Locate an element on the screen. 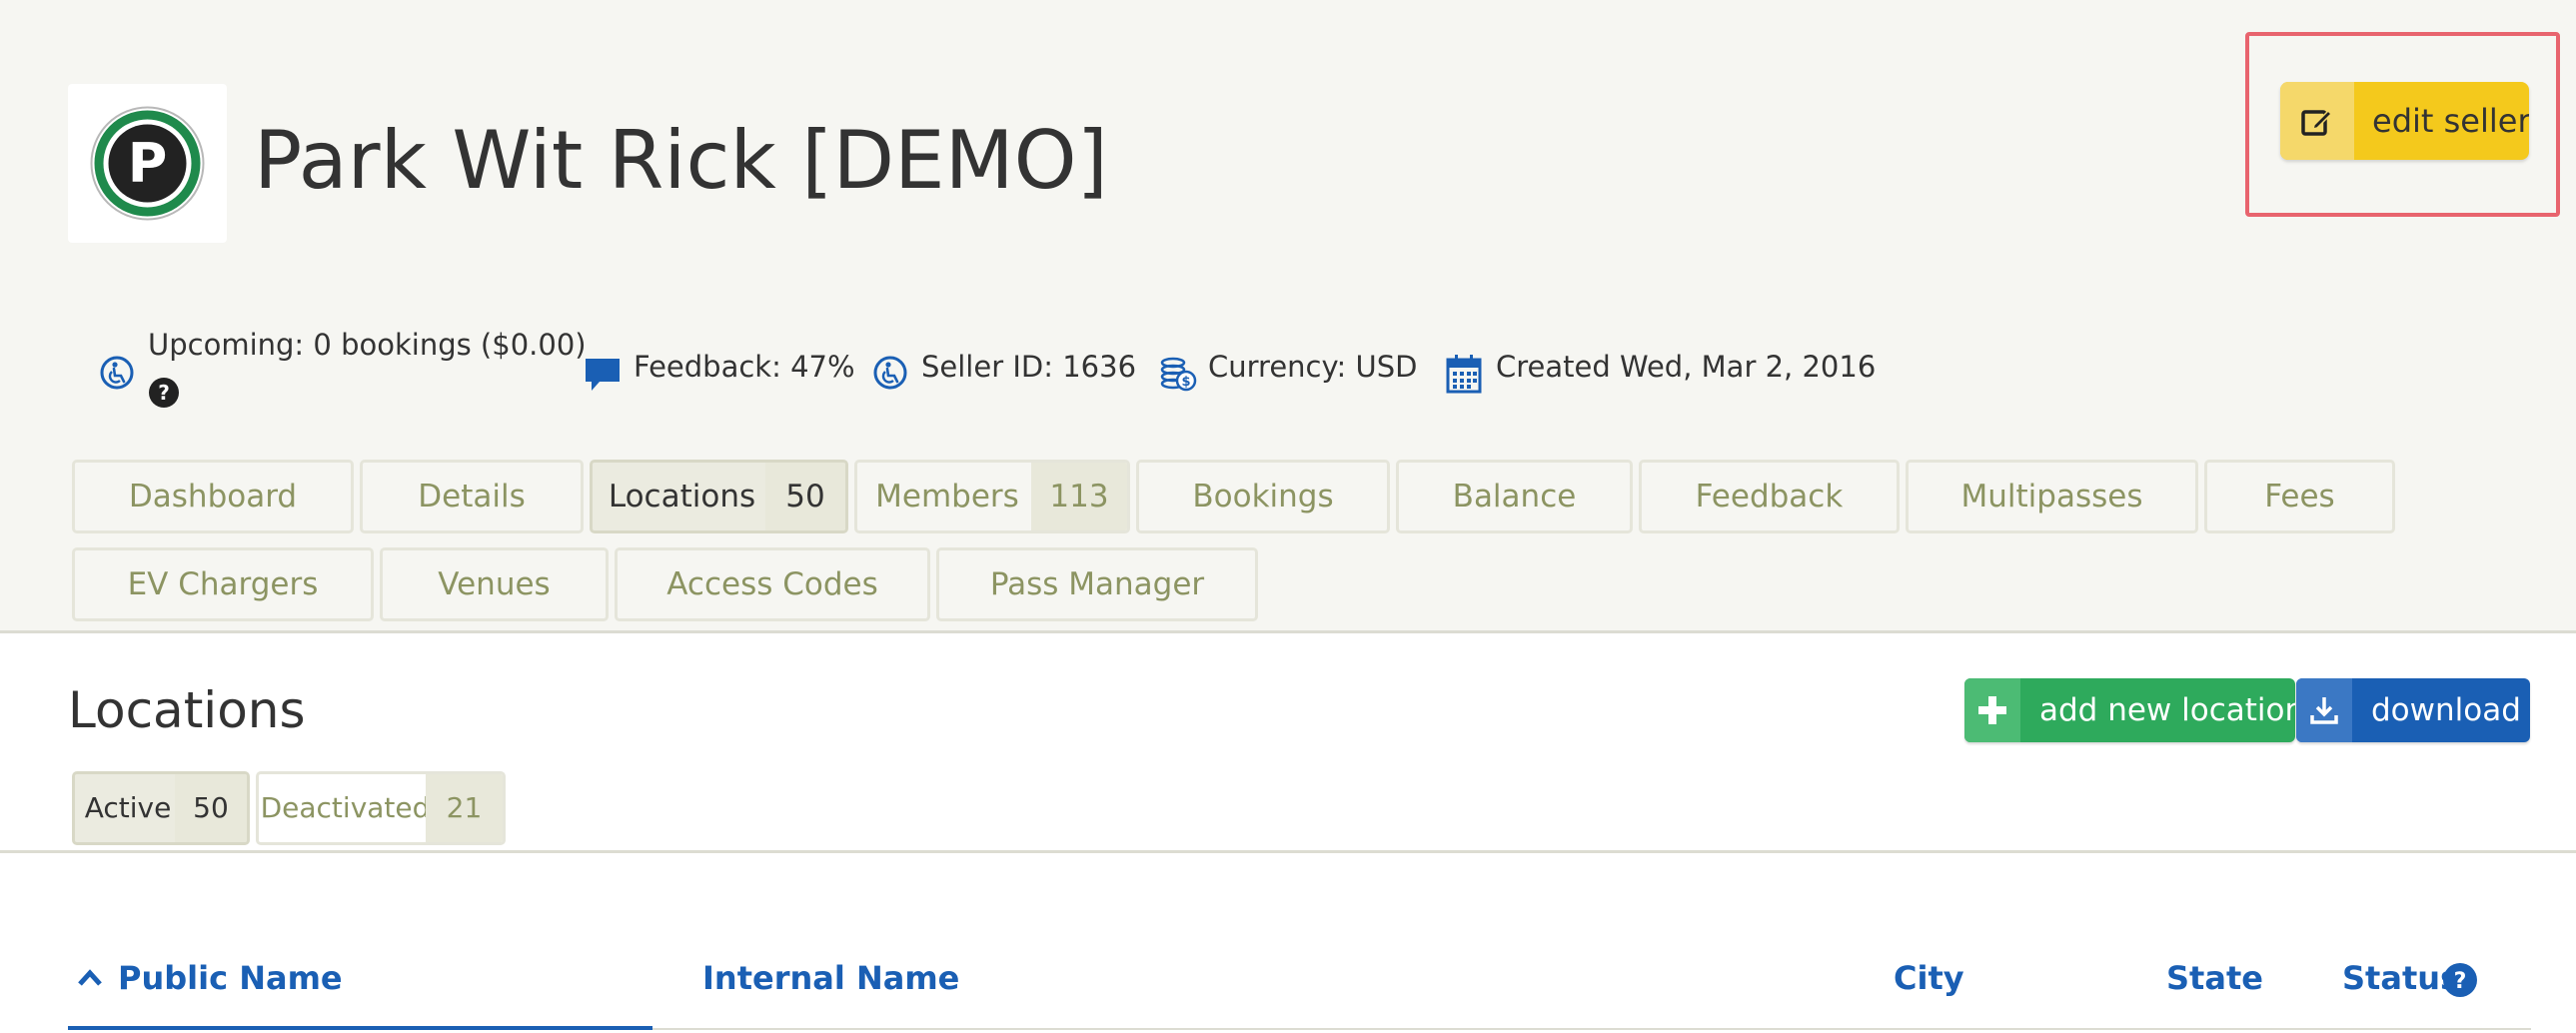  add-new-location-label: add new location is located at coordinates (2167, 710).